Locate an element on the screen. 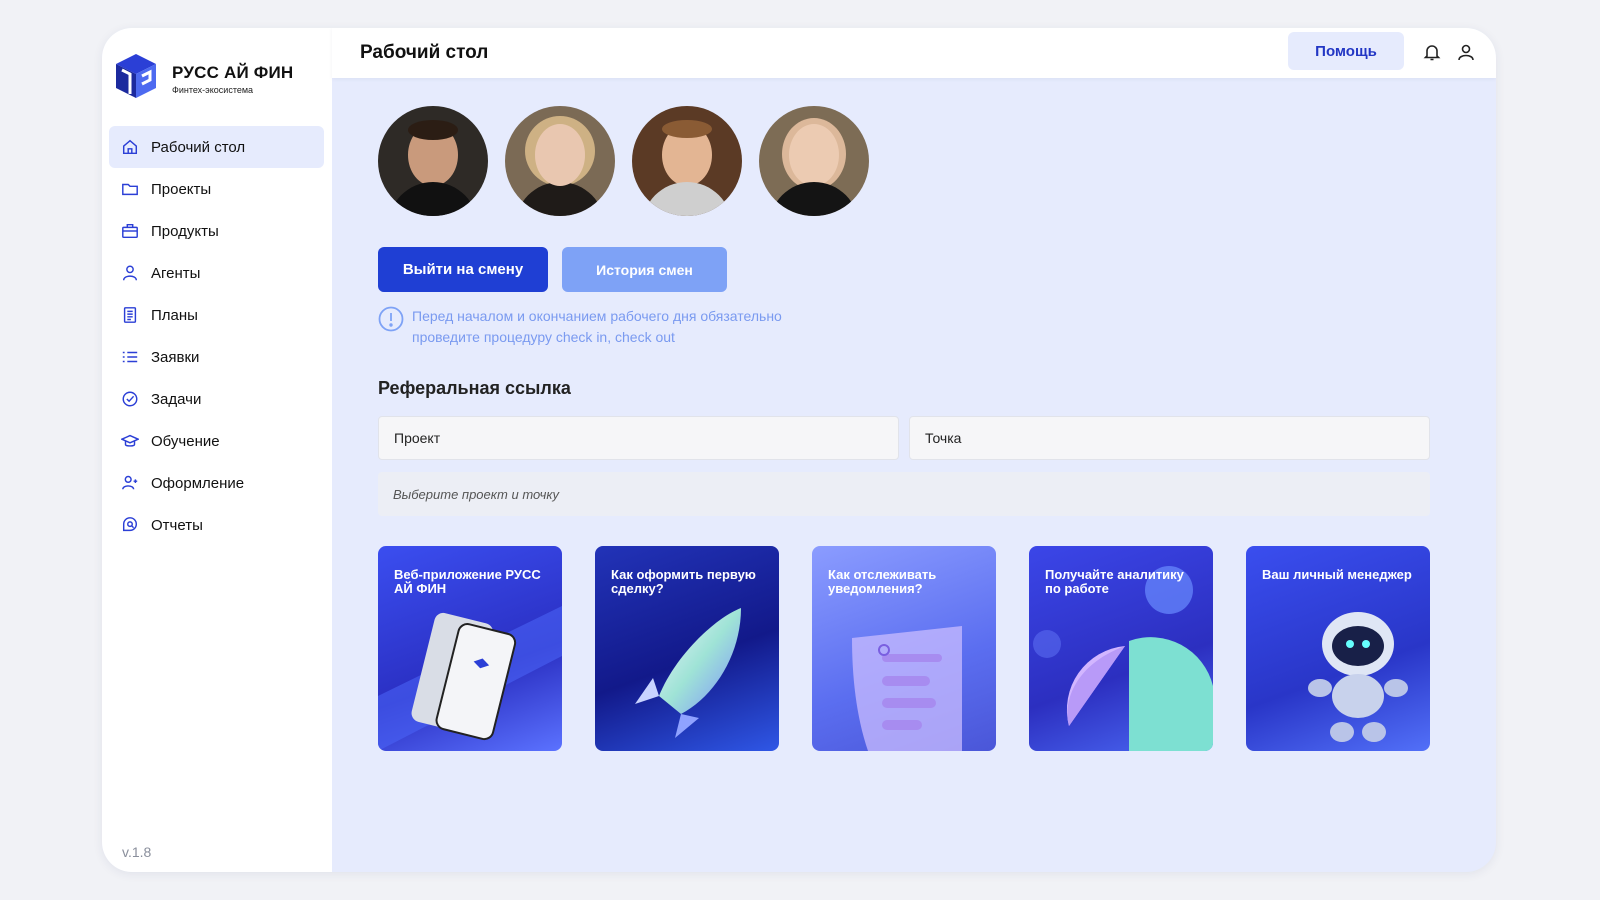 The width and height of the screenshot is (1600, 900). folder-icon is located at coordinates (130, 189).